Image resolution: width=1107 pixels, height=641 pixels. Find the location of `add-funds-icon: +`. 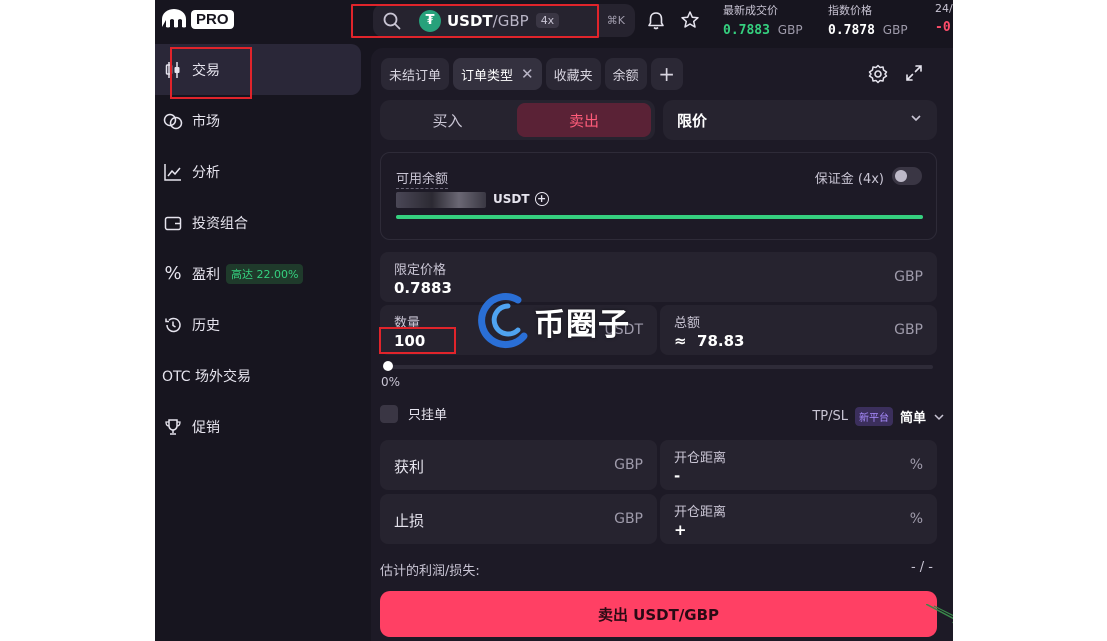

add-funds-icon: + is located at coordinates (541, 199).